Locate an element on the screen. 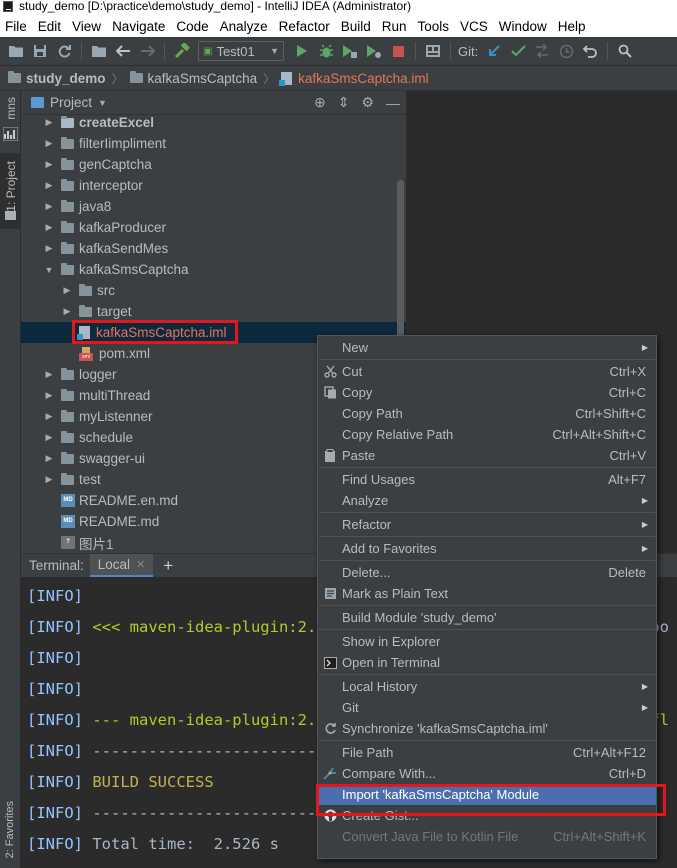 The height and width of the screenshot is (868, 677). project-tree-scrollbar is located at coordinates (400, 260).